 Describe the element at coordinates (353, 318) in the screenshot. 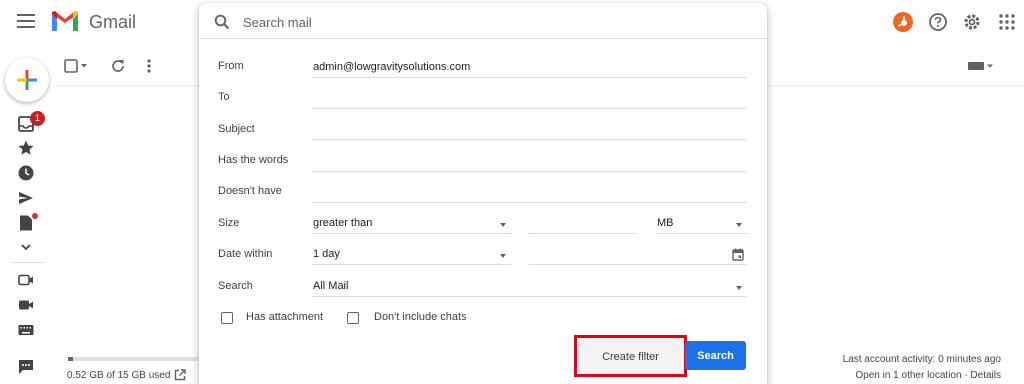

I see `dont-include-chats-checkbox` at that location.